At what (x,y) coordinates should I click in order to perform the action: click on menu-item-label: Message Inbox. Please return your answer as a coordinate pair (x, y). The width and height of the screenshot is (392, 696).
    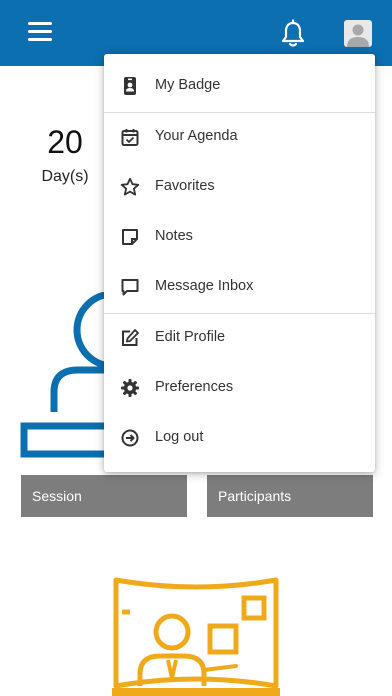
    Looking at the image, I should click on (204, 286).